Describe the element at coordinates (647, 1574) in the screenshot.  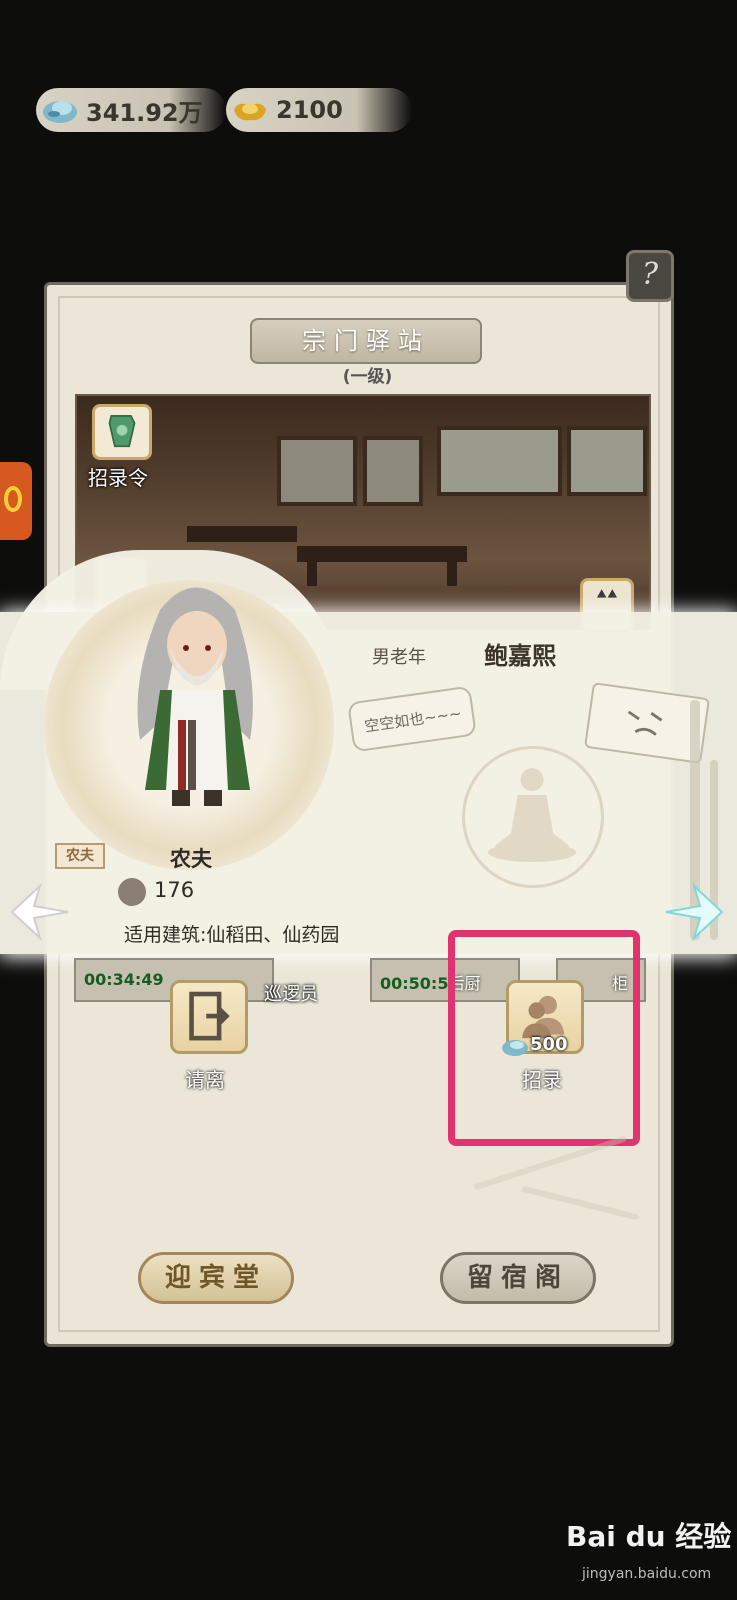
I see `baidu-watermark-url: jingyan.baidu.com` at that location.